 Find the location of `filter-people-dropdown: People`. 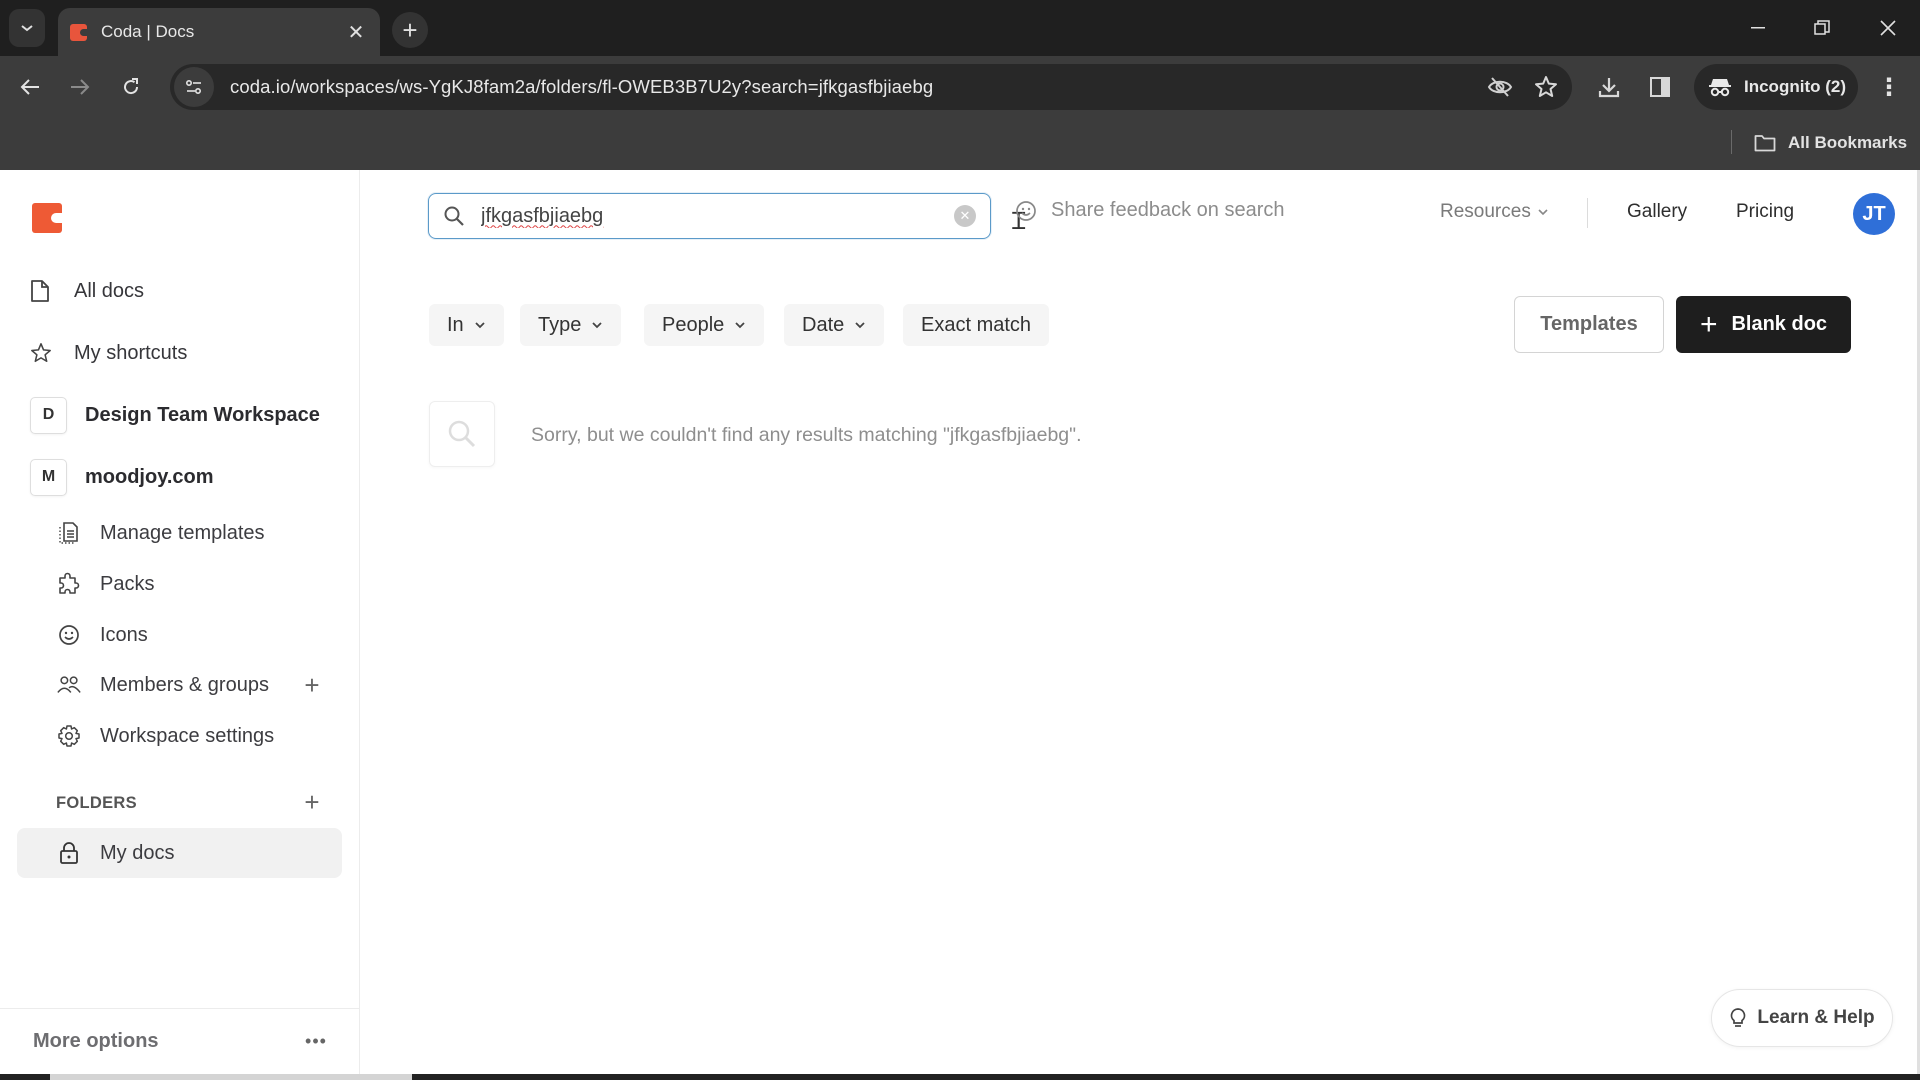

filter-people-dropdown: People is located at coordinates (704, 325).